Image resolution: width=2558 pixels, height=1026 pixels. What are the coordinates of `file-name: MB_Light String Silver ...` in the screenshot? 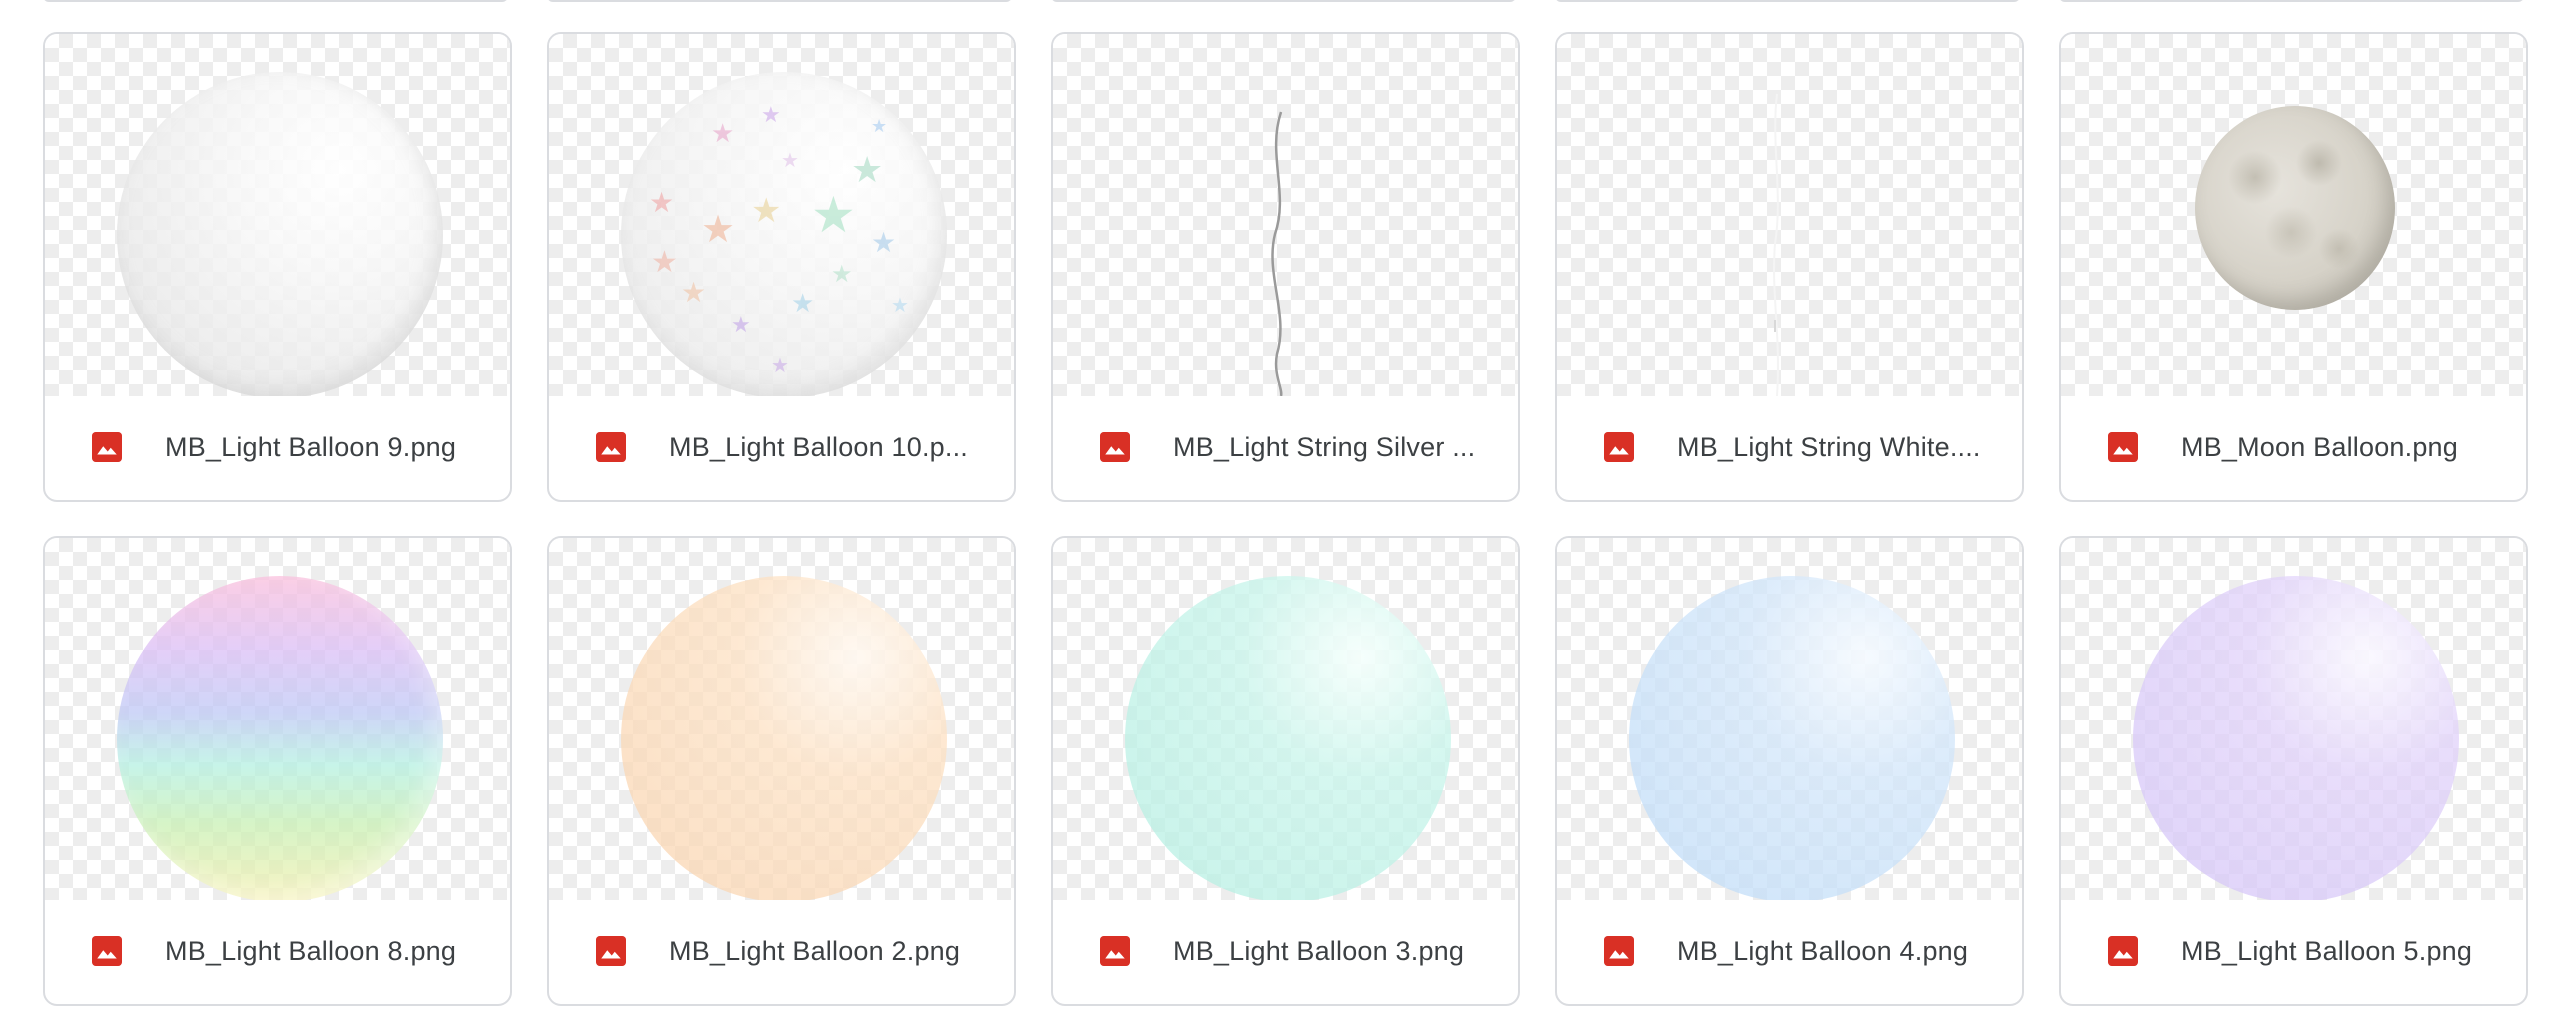 It's located at (1324, 446).